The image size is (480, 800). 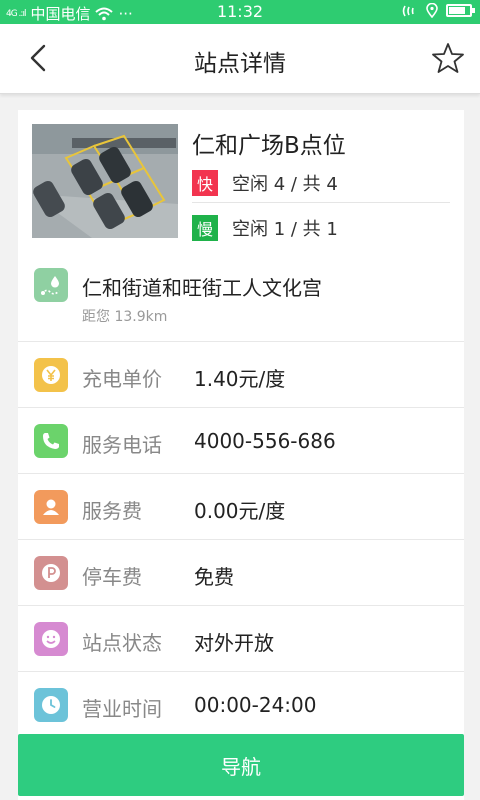 What do you see at coordinates (214, 577) in the screenshot?
I see `parking-fee-value: 免费` at bounding box center [214, 577].